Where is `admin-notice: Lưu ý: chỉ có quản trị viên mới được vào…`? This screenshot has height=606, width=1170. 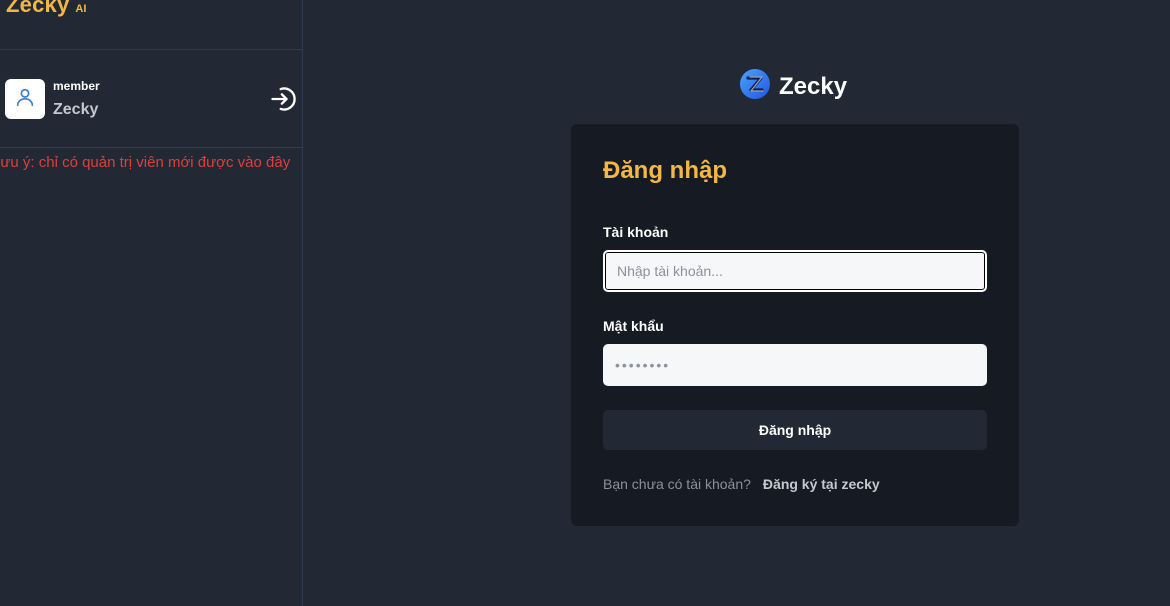 admin-notice: Lưu ý: chỉ có quản trị viên mới được vào… is located at coordinates (145, 162).